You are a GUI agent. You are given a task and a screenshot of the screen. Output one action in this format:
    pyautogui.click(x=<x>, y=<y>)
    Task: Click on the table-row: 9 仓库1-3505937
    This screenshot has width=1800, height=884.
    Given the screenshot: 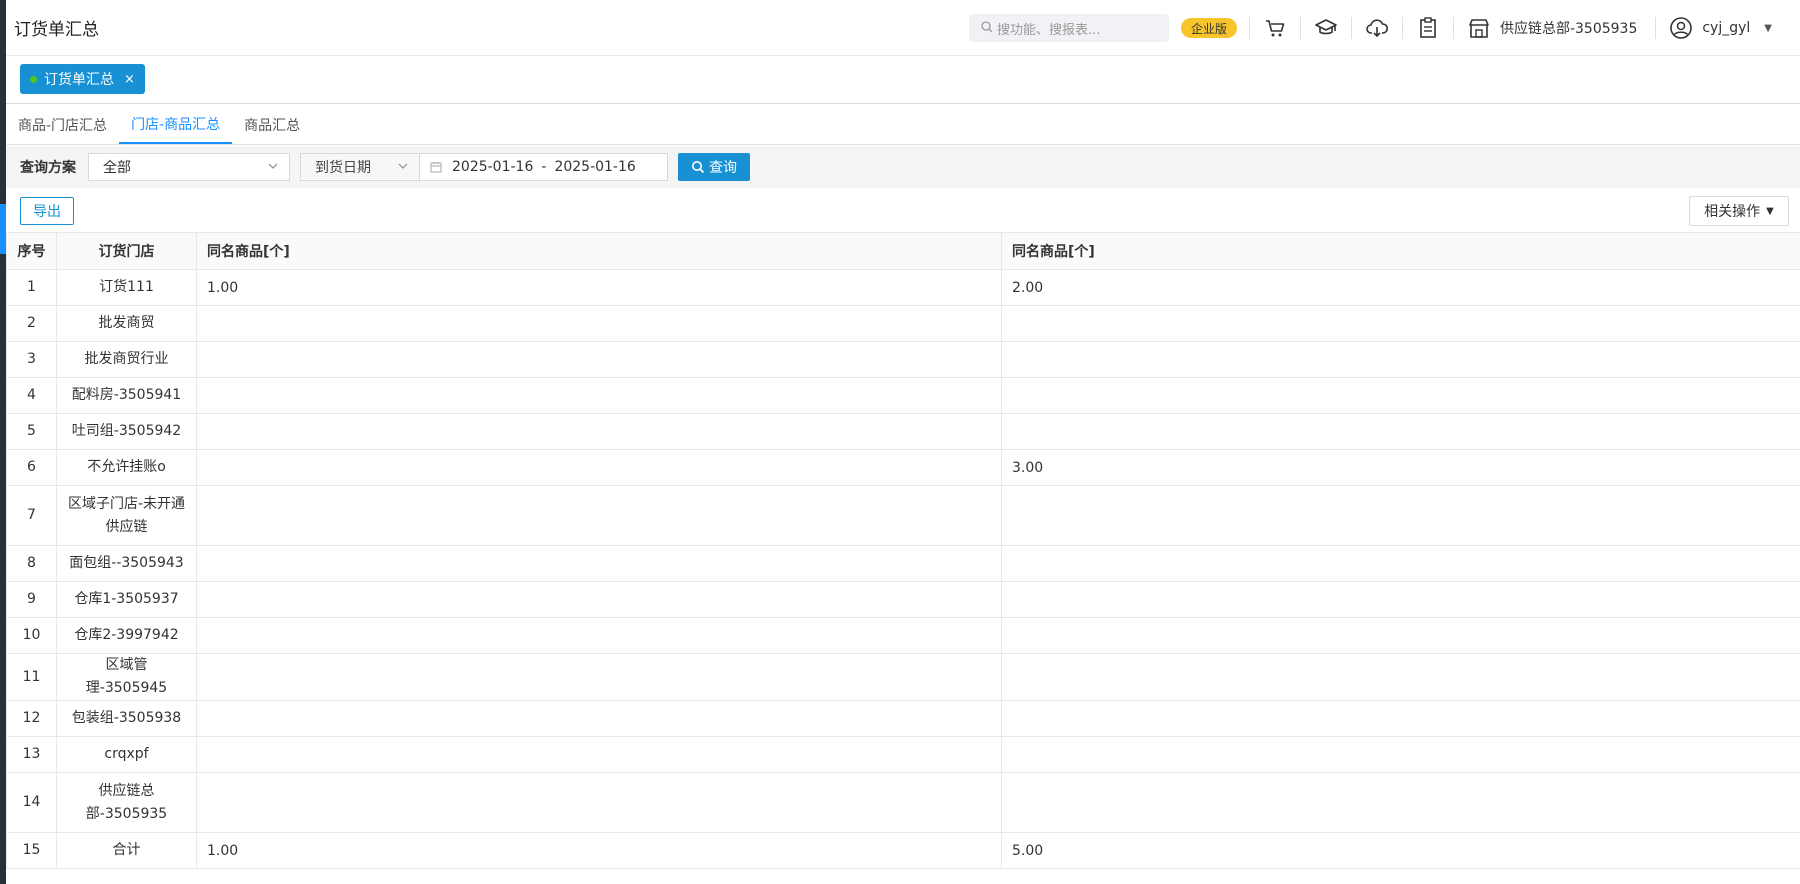 What is the action you would take?
    pyautogui.click(x=903, y=599)
    